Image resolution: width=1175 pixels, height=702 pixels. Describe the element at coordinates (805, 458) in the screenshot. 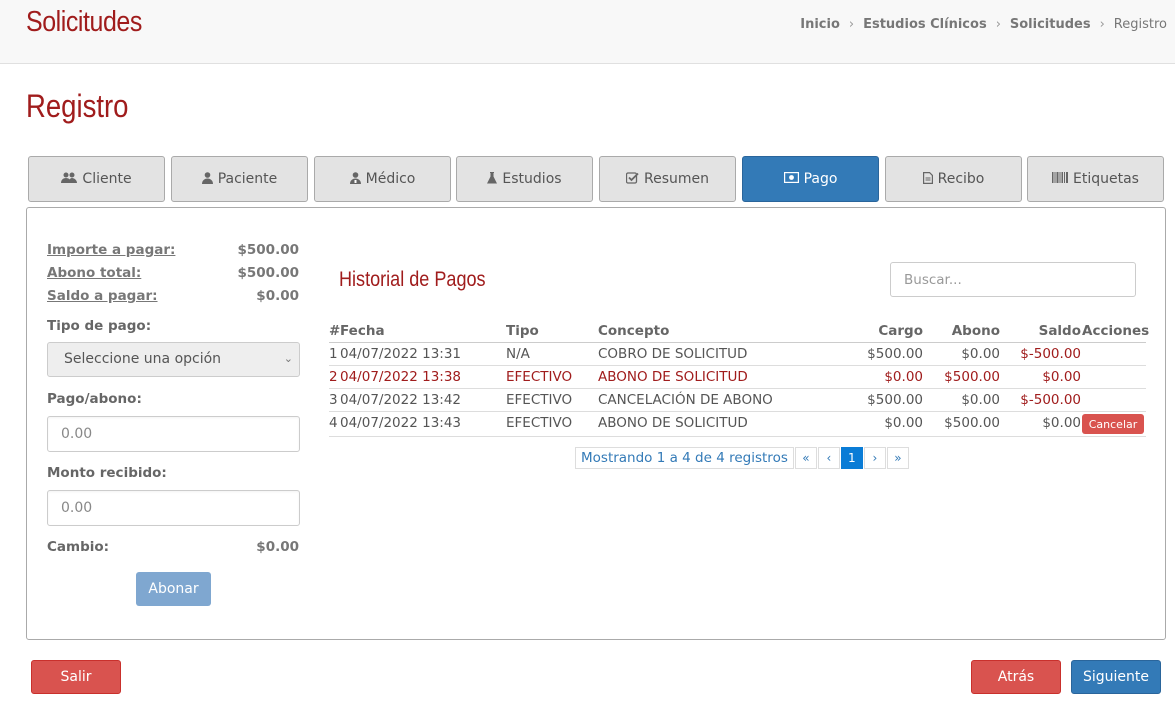

I see `first-page-button: «` at that location.